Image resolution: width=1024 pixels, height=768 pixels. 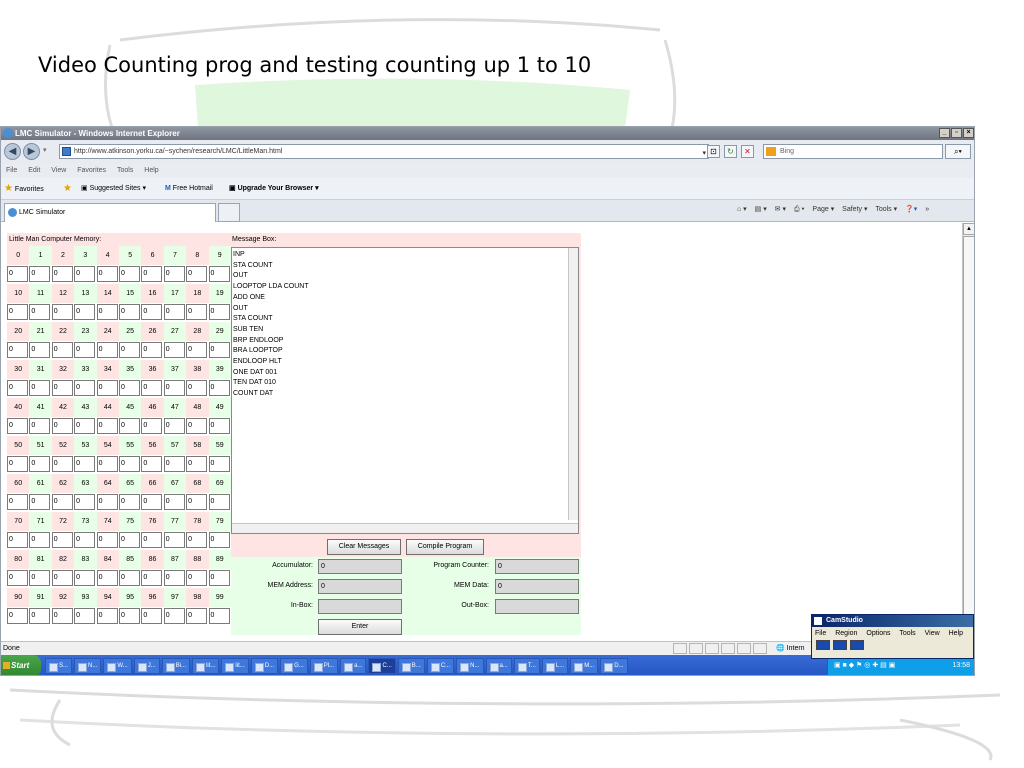 What do you see at coordinates (445, 547) in the screenshot?
I see `compile-program-button: Compile Program` at bounding box center [445, 547].